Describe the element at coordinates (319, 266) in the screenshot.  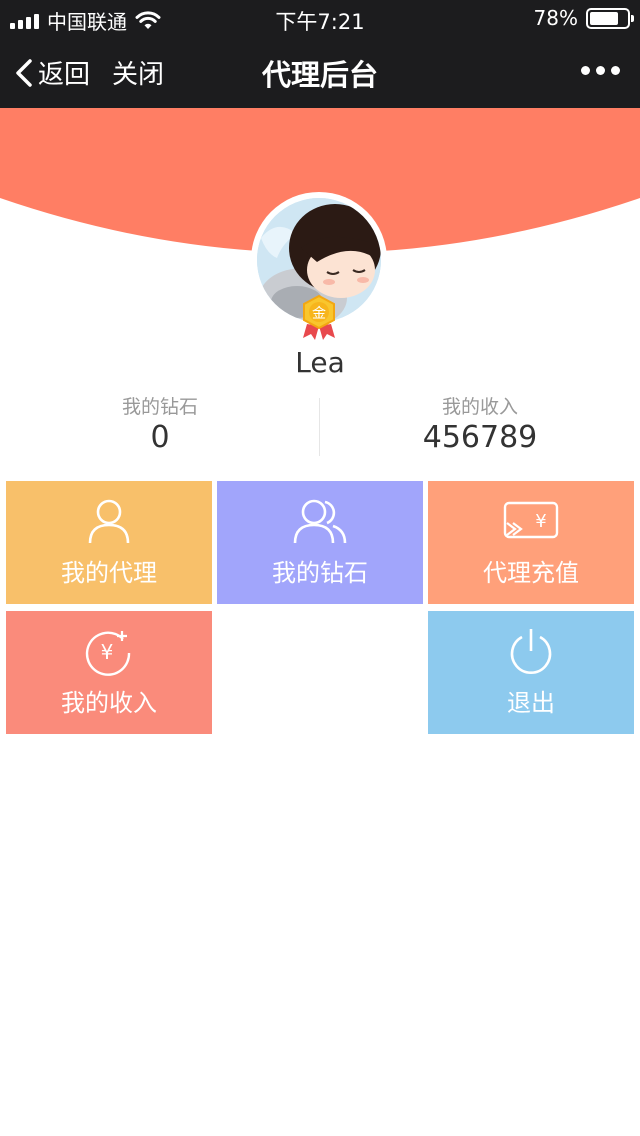
I see `avatar: 金` at that location.